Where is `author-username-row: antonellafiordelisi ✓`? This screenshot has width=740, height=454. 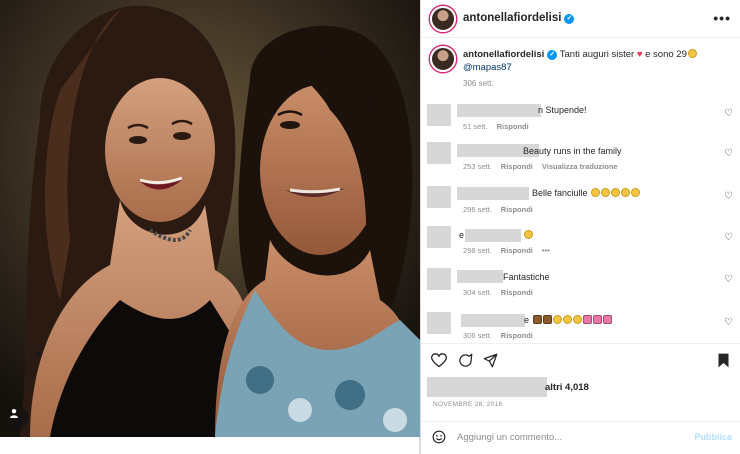
author-username-row: antonellafiordelisi ✓ is located at coordinates (519, 18).